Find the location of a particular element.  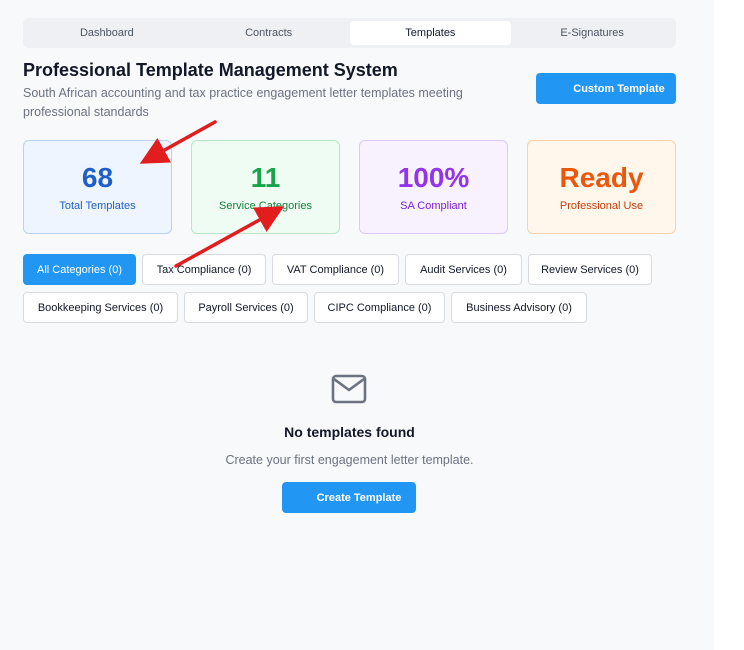

category-chip-review-services: Review Services (0) is located at coordinates (590, 269).